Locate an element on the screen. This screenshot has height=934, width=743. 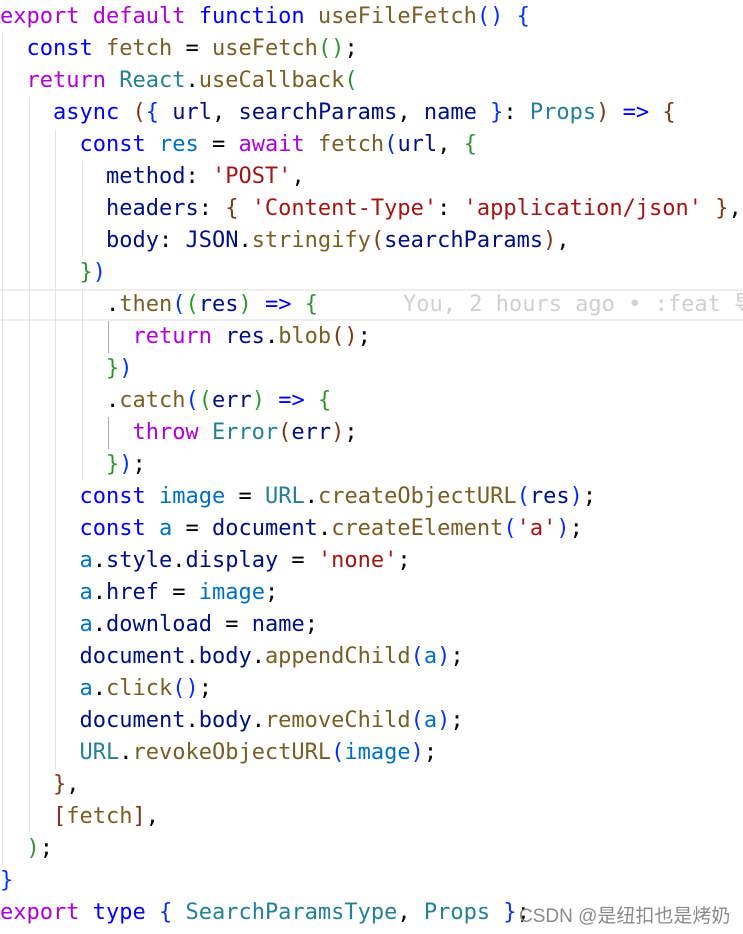
code-line: return React.useCallback( is located at coordinates (371, 81).